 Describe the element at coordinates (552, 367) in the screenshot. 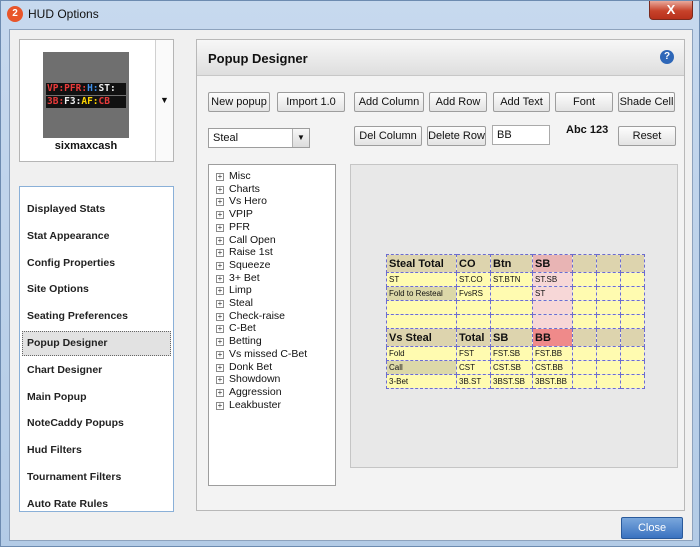

I see `grid-cell: CST.BB` at that location.